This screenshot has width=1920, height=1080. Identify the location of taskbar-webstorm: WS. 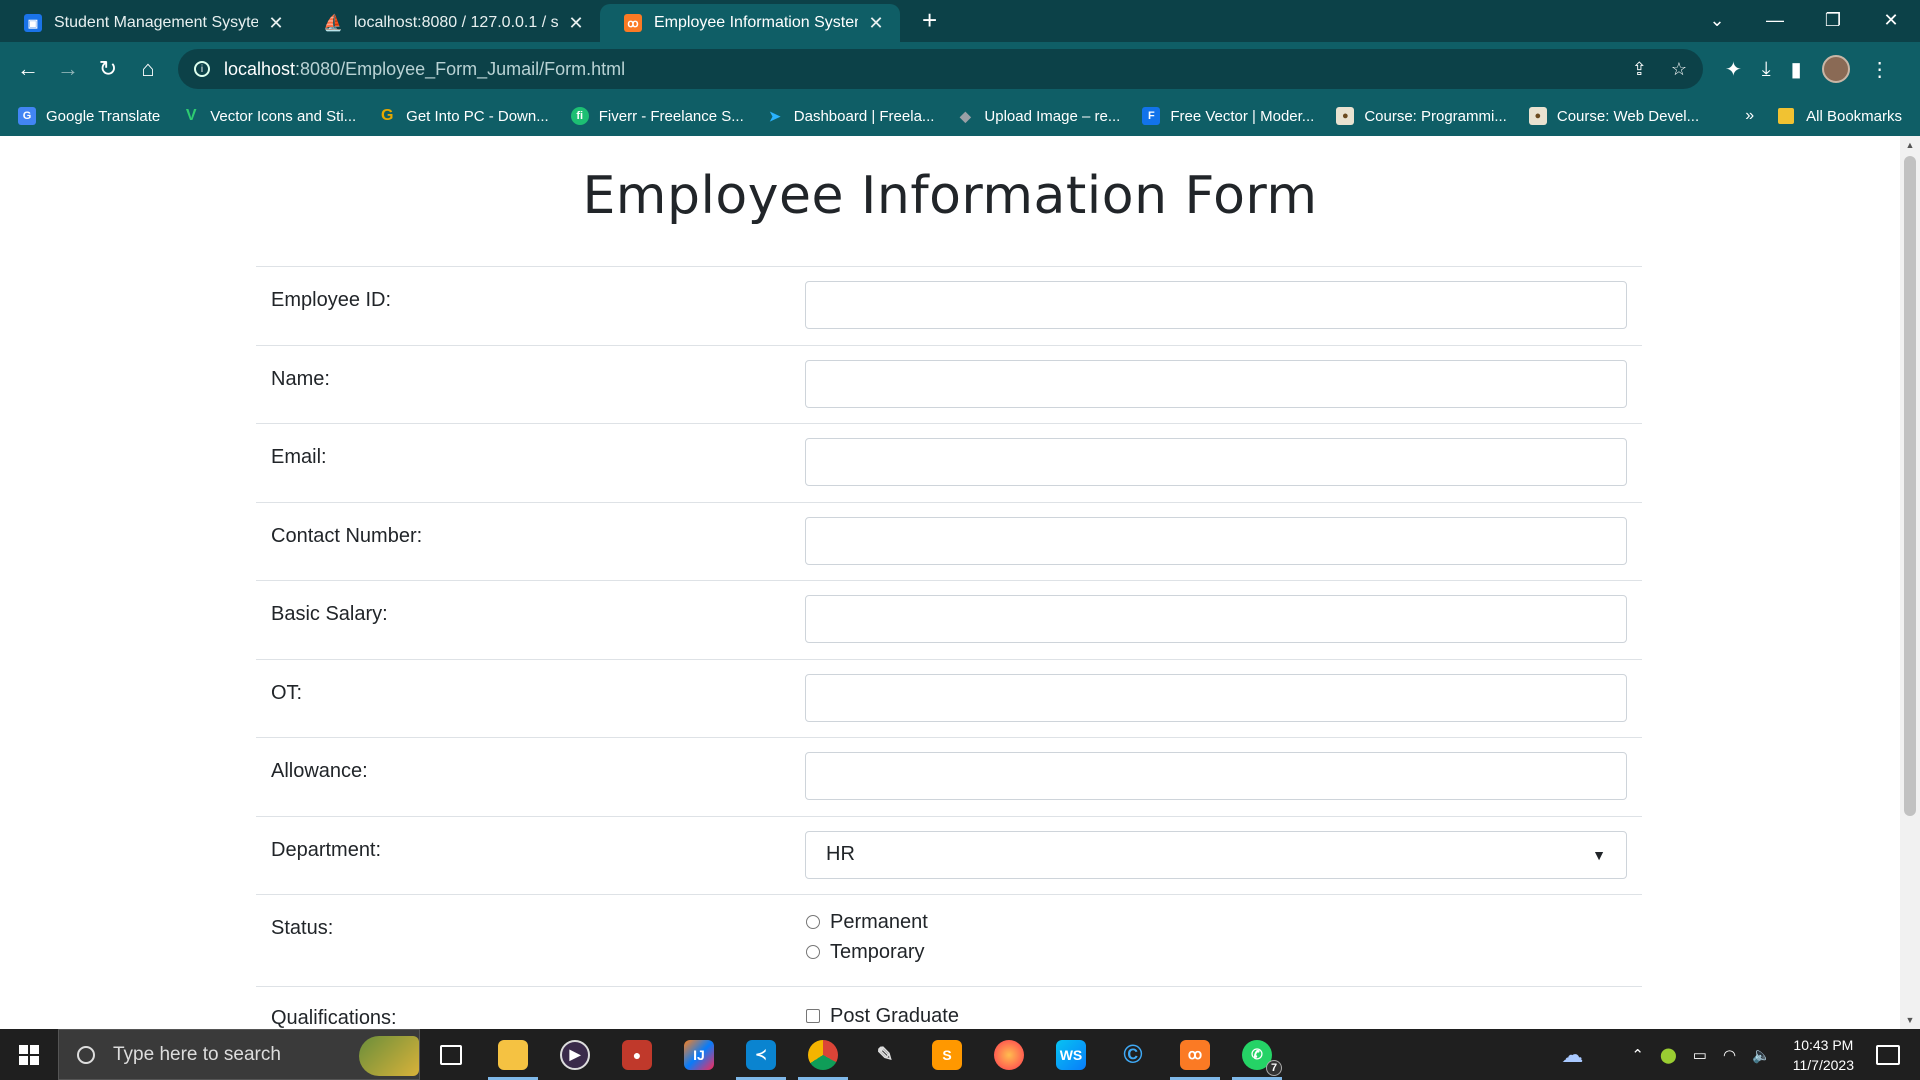
(1071, 1054).